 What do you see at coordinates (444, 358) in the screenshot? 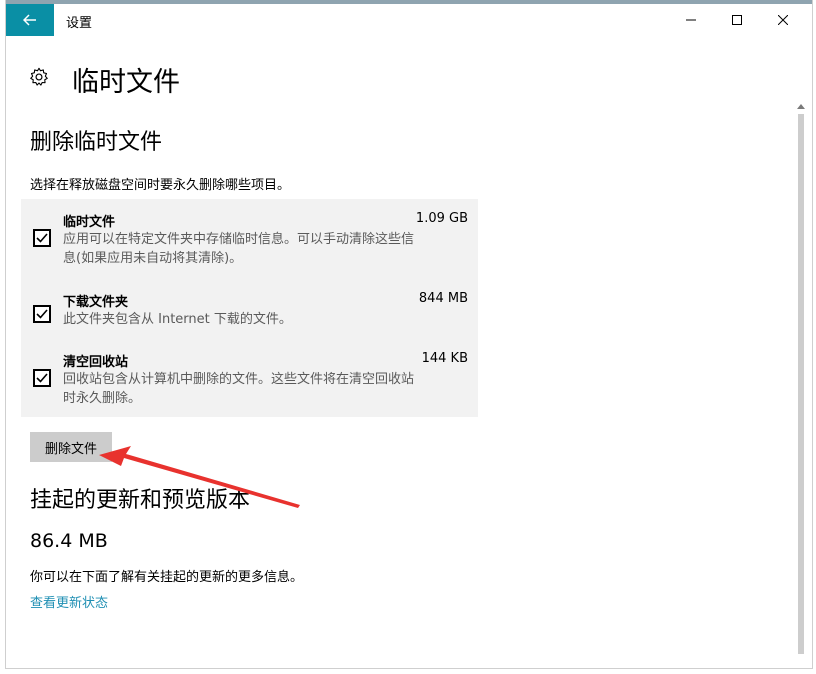
I see `item-size: 144 KB` at bounding box center [444, 358].